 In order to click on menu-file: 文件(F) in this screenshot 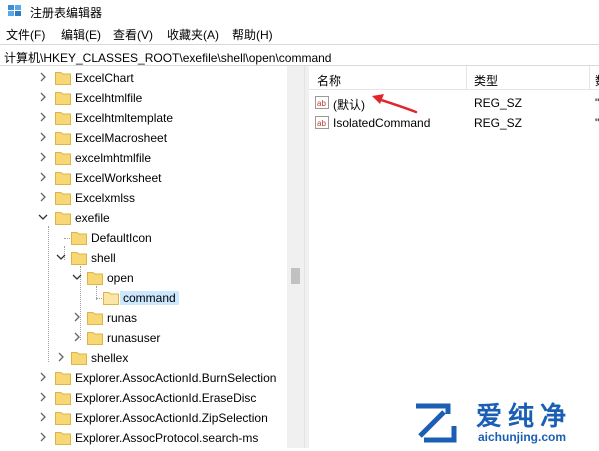, I will do `click(25, 34)`.